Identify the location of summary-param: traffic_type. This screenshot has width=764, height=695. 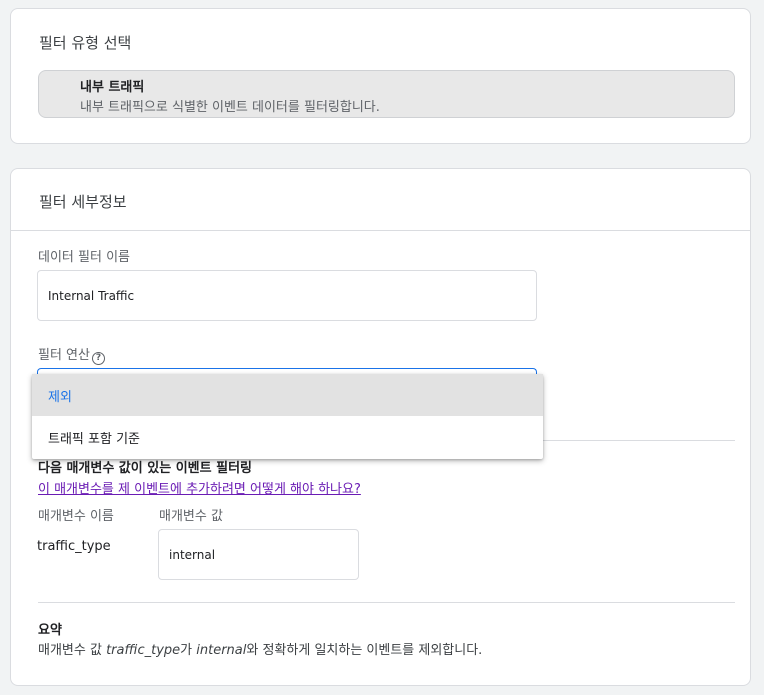
(143, 650).